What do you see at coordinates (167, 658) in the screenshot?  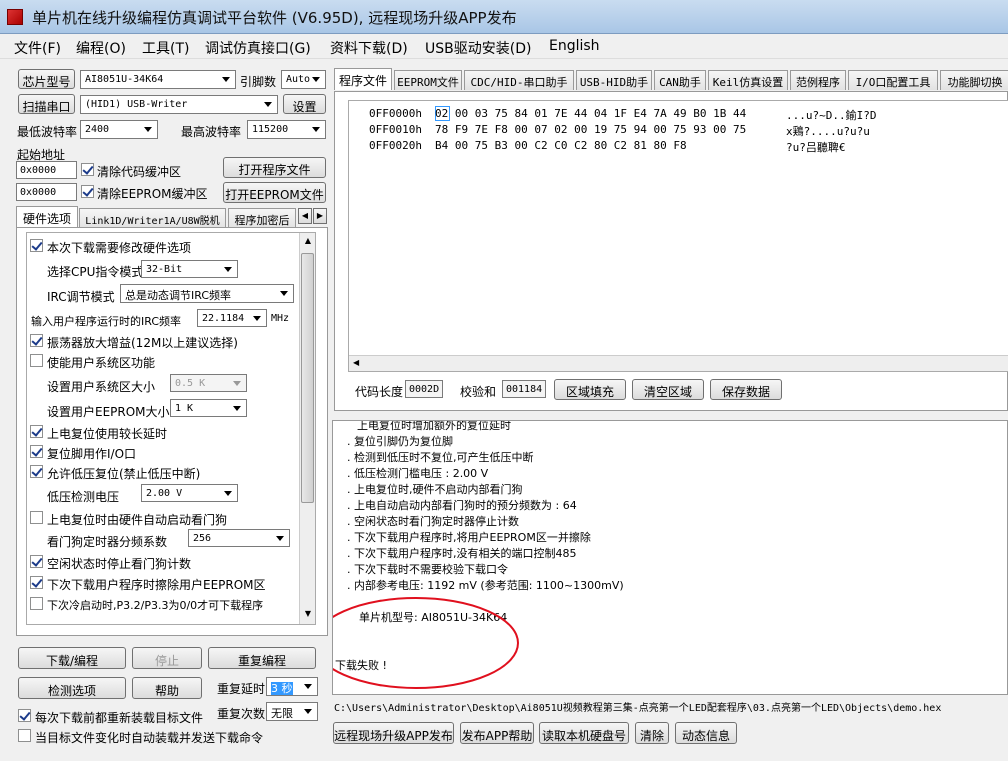 I see `stop-button: 停止` at bounding box center [167, 658].